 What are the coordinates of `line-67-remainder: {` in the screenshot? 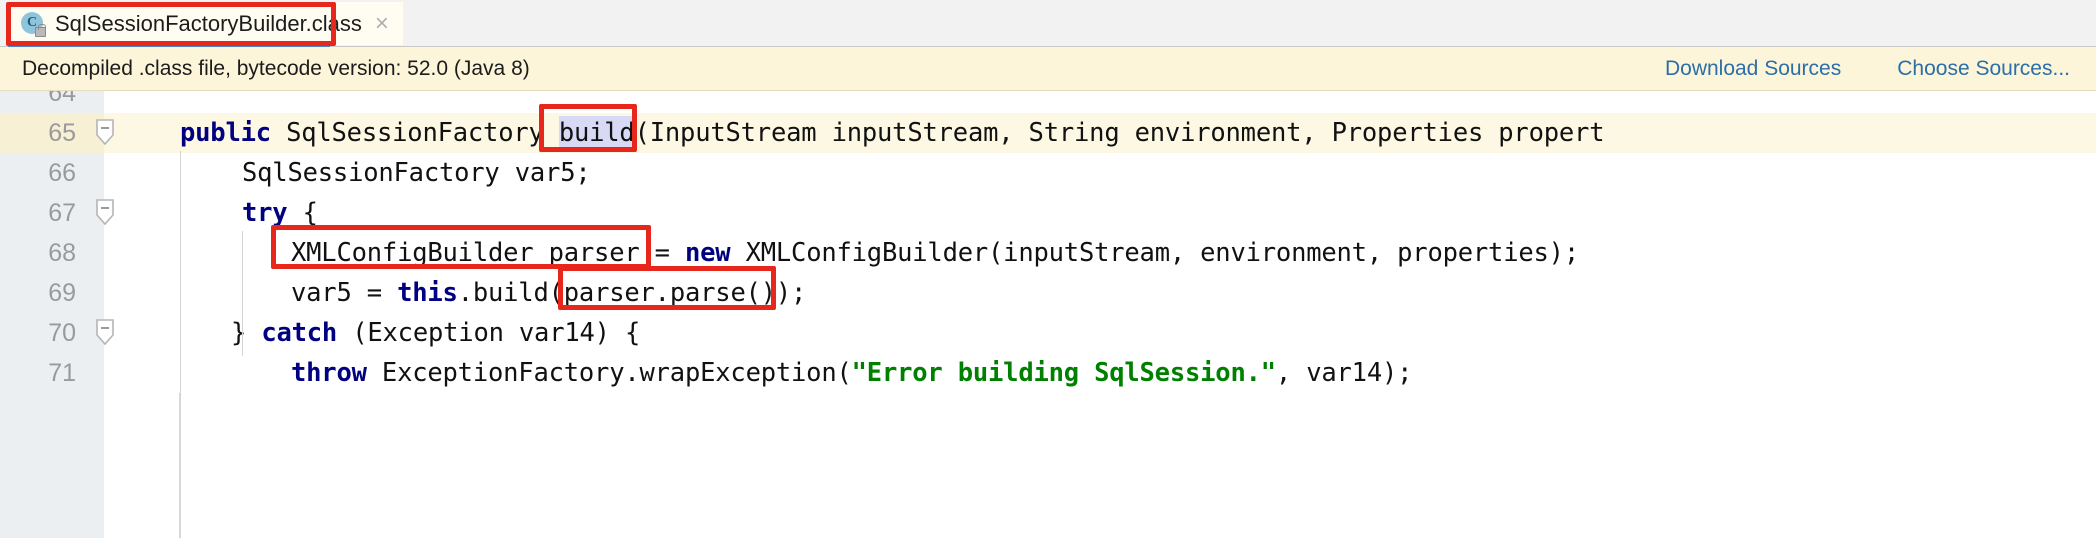 It's located at (302, 213).